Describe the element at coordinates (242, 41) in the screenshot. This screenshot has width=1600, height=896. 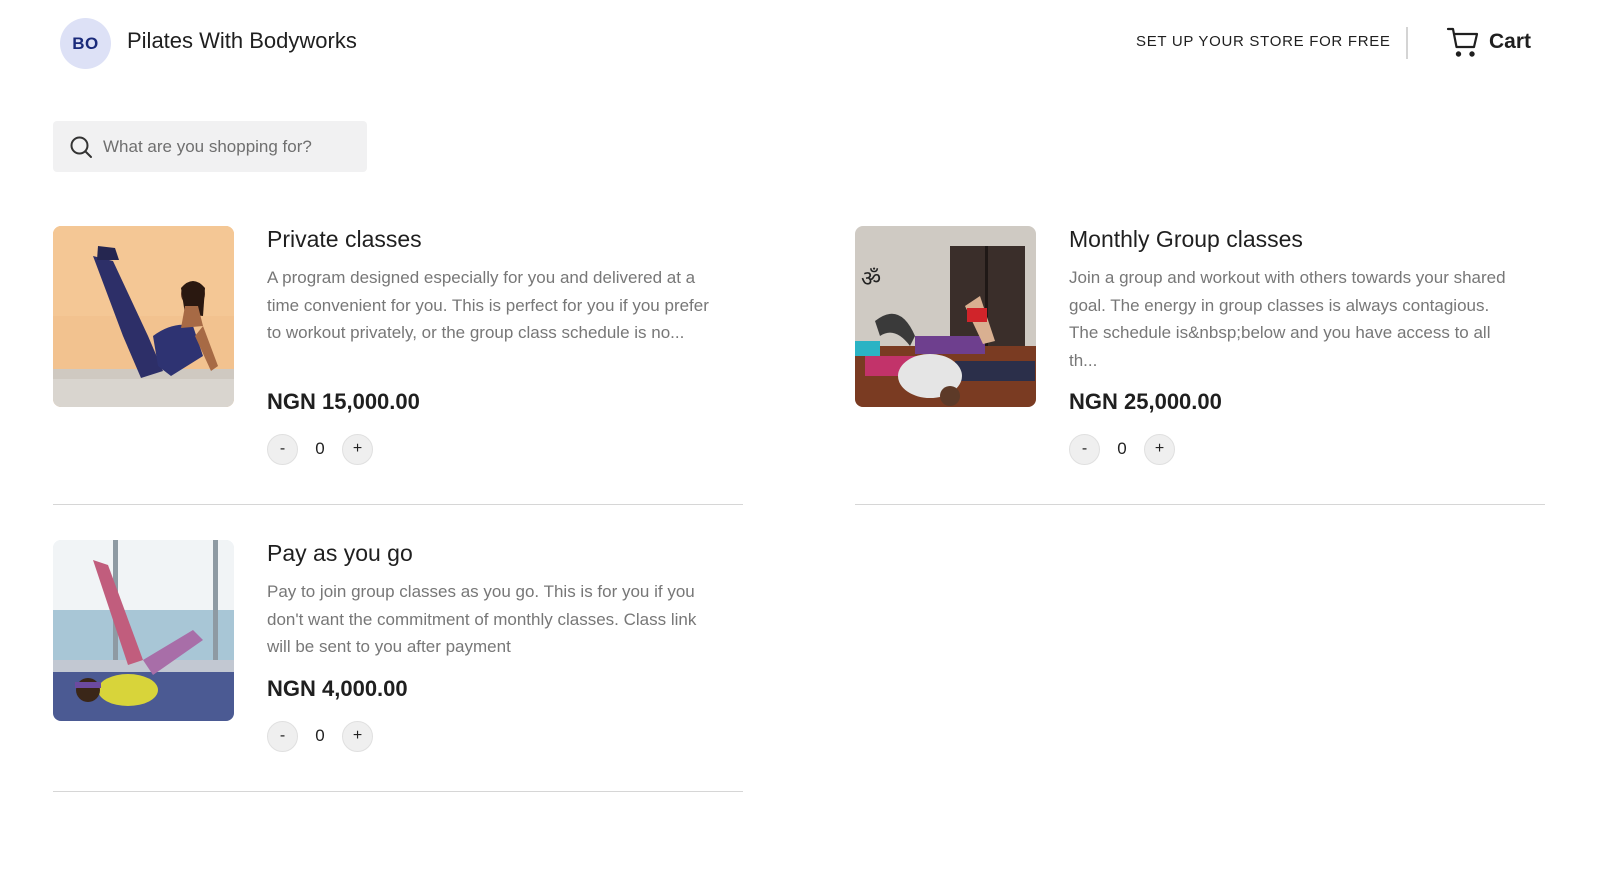
I see `store-name: Pilates With Bodyworks` at that location.